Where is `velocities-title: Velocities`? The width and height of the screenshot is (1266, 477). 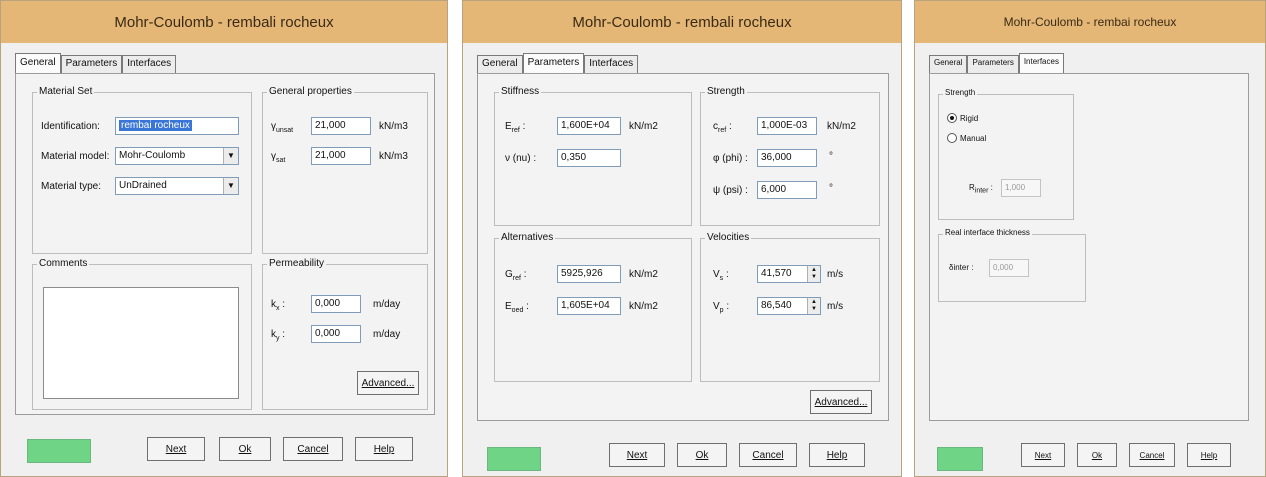
velocities-title: Velocities is located at coordinates (728, 237).